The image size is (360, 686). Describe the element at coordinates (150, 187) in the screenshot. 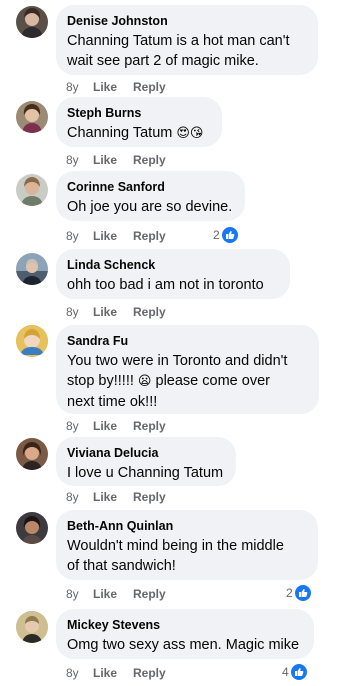

I see `commenter-name: Corinne Sanford` at that location.